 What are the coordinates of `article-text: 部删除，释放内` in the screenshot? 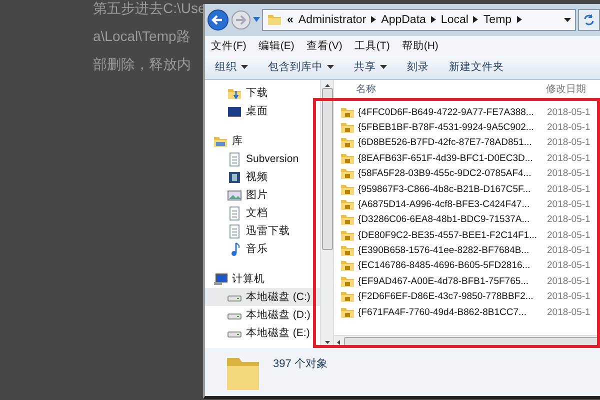 It's located at (142, 64).